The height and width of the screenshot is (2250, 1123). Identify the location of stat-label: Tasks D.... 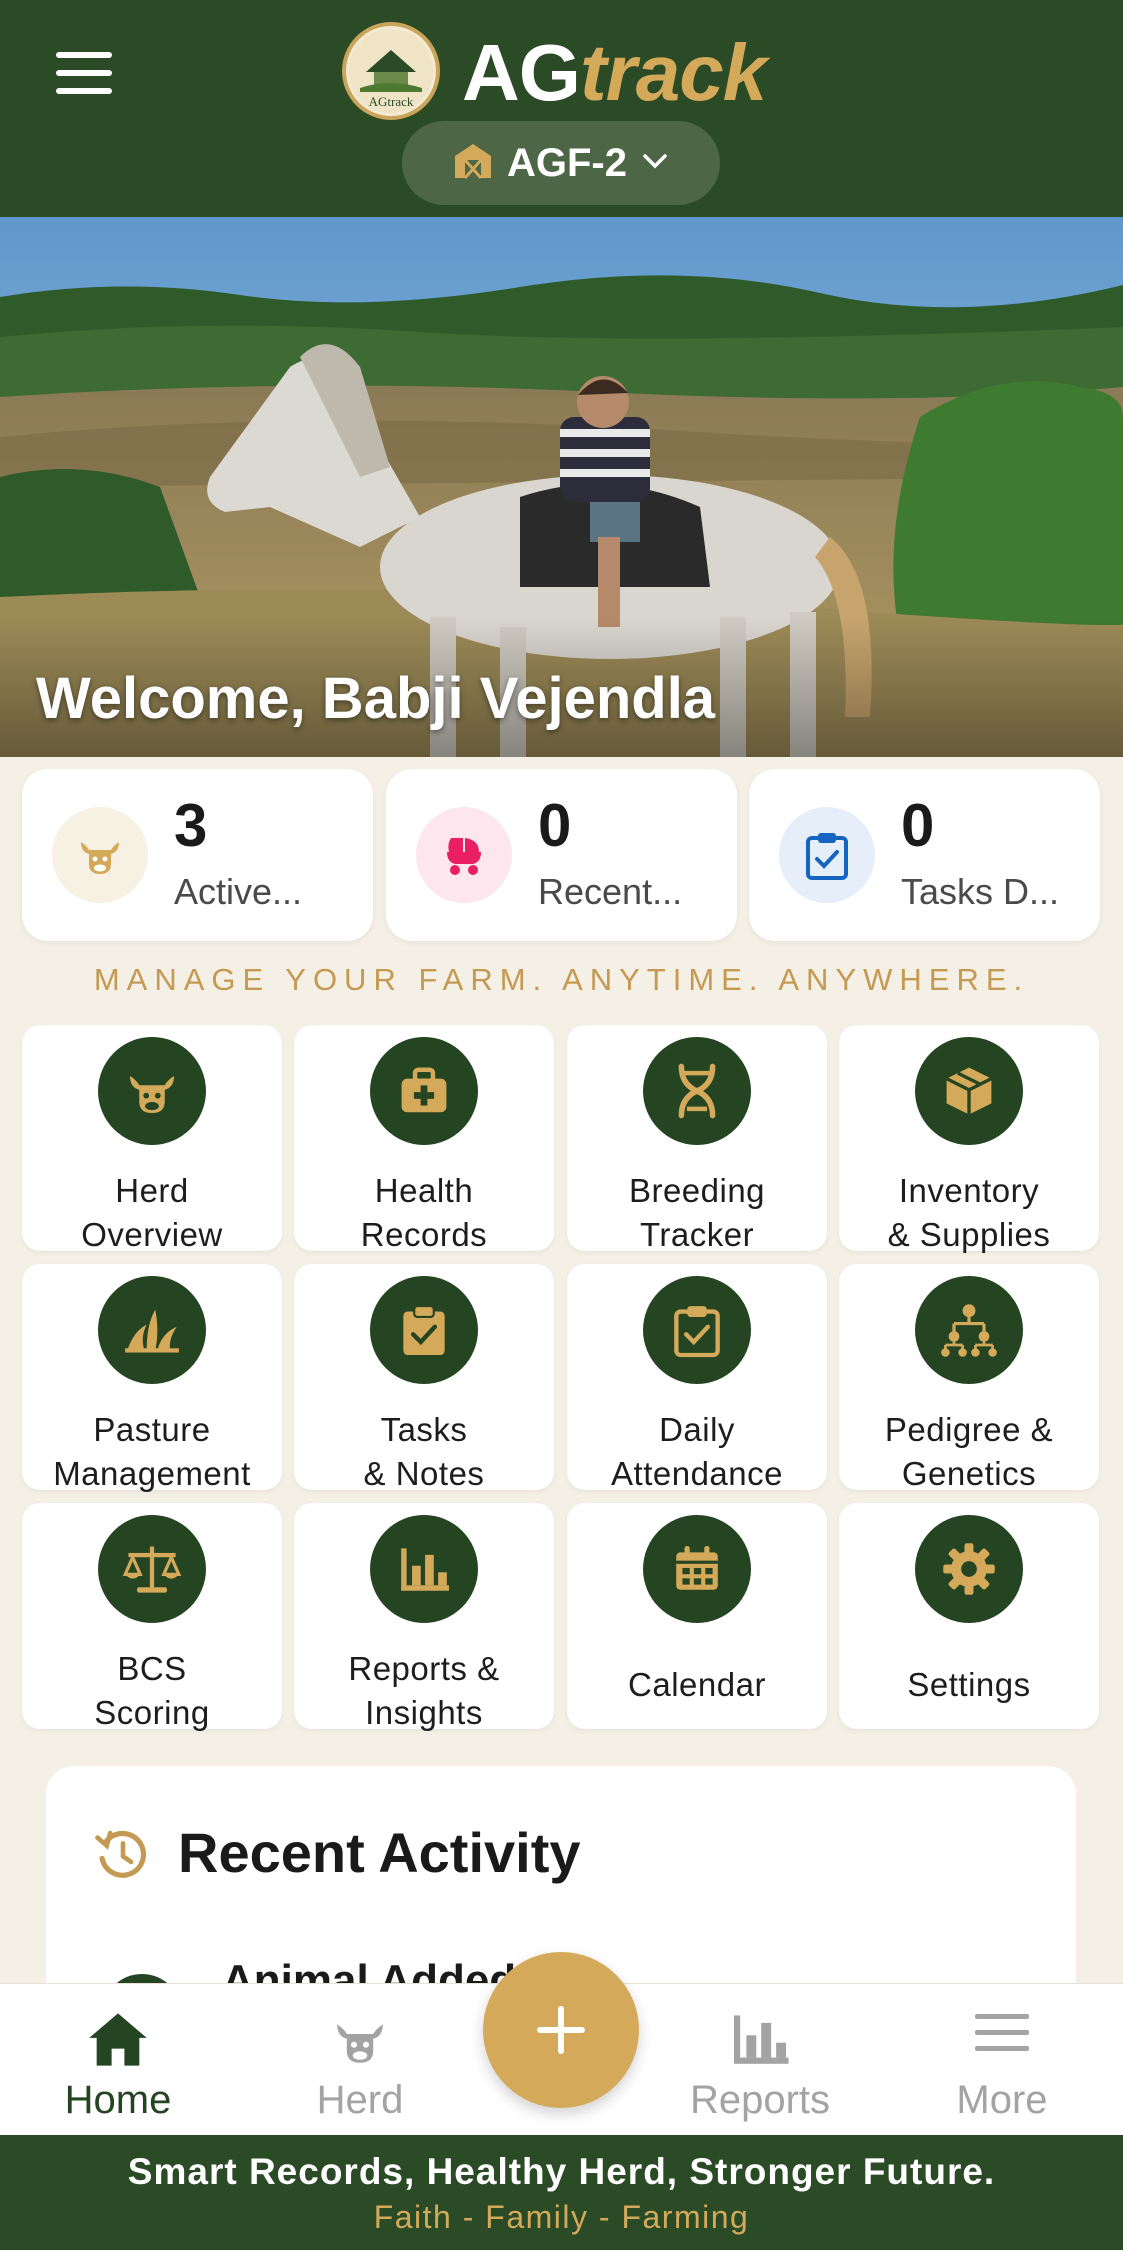
(980, 891).